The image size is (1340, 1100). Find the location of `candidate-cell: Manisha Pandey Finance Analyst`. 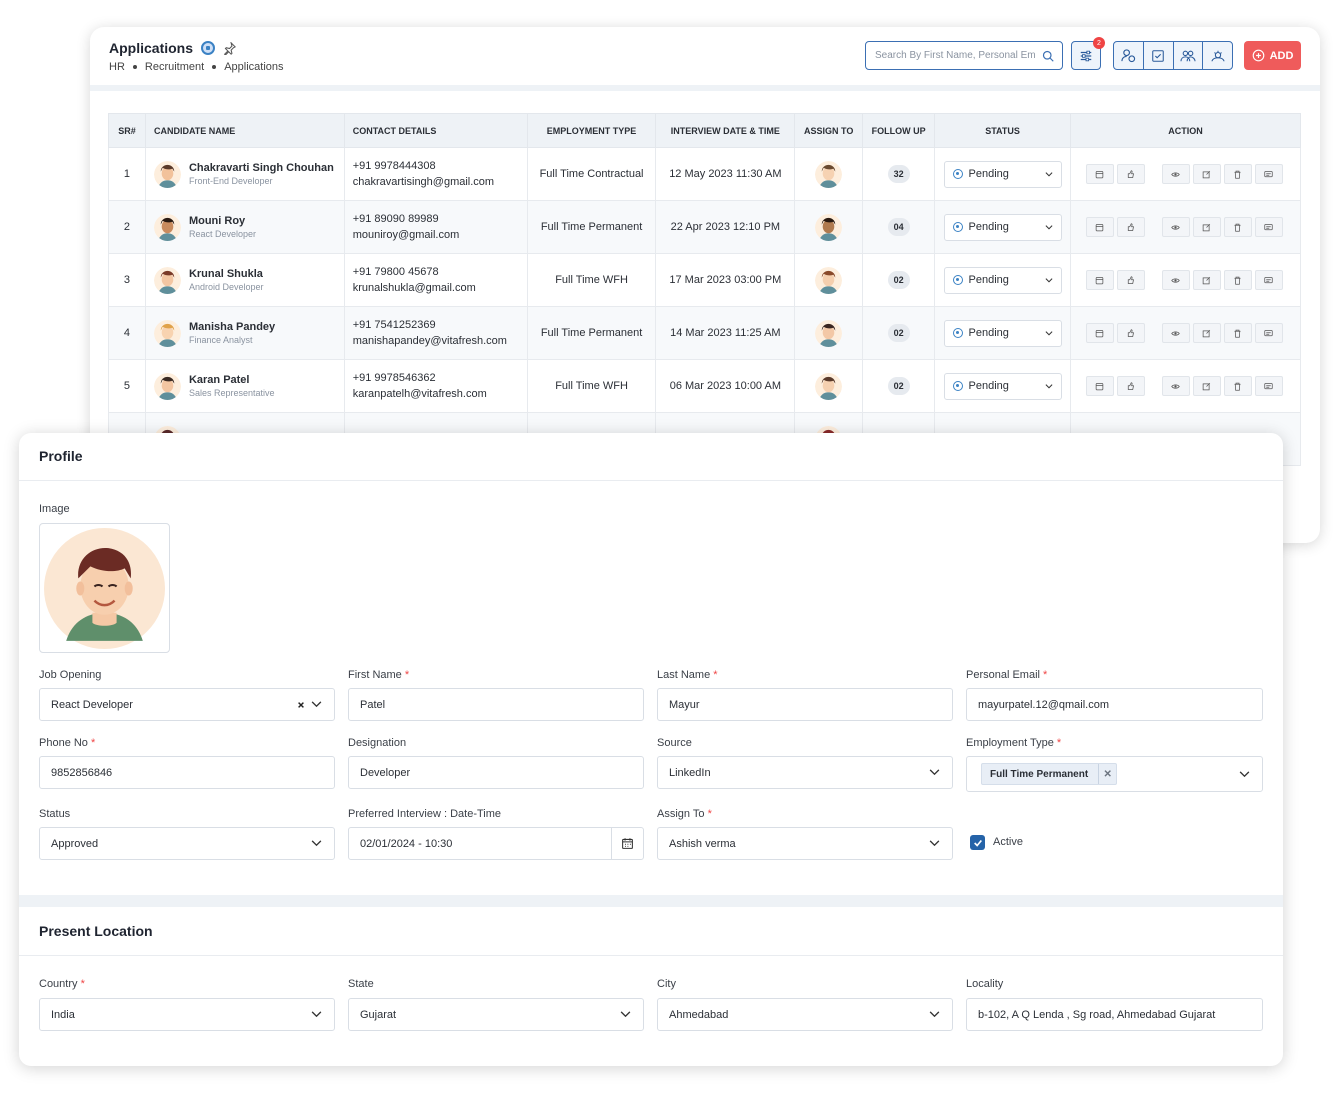

candidate-cell: Manisha Pandey Finance Analyst is located at coordinates (244, 333).